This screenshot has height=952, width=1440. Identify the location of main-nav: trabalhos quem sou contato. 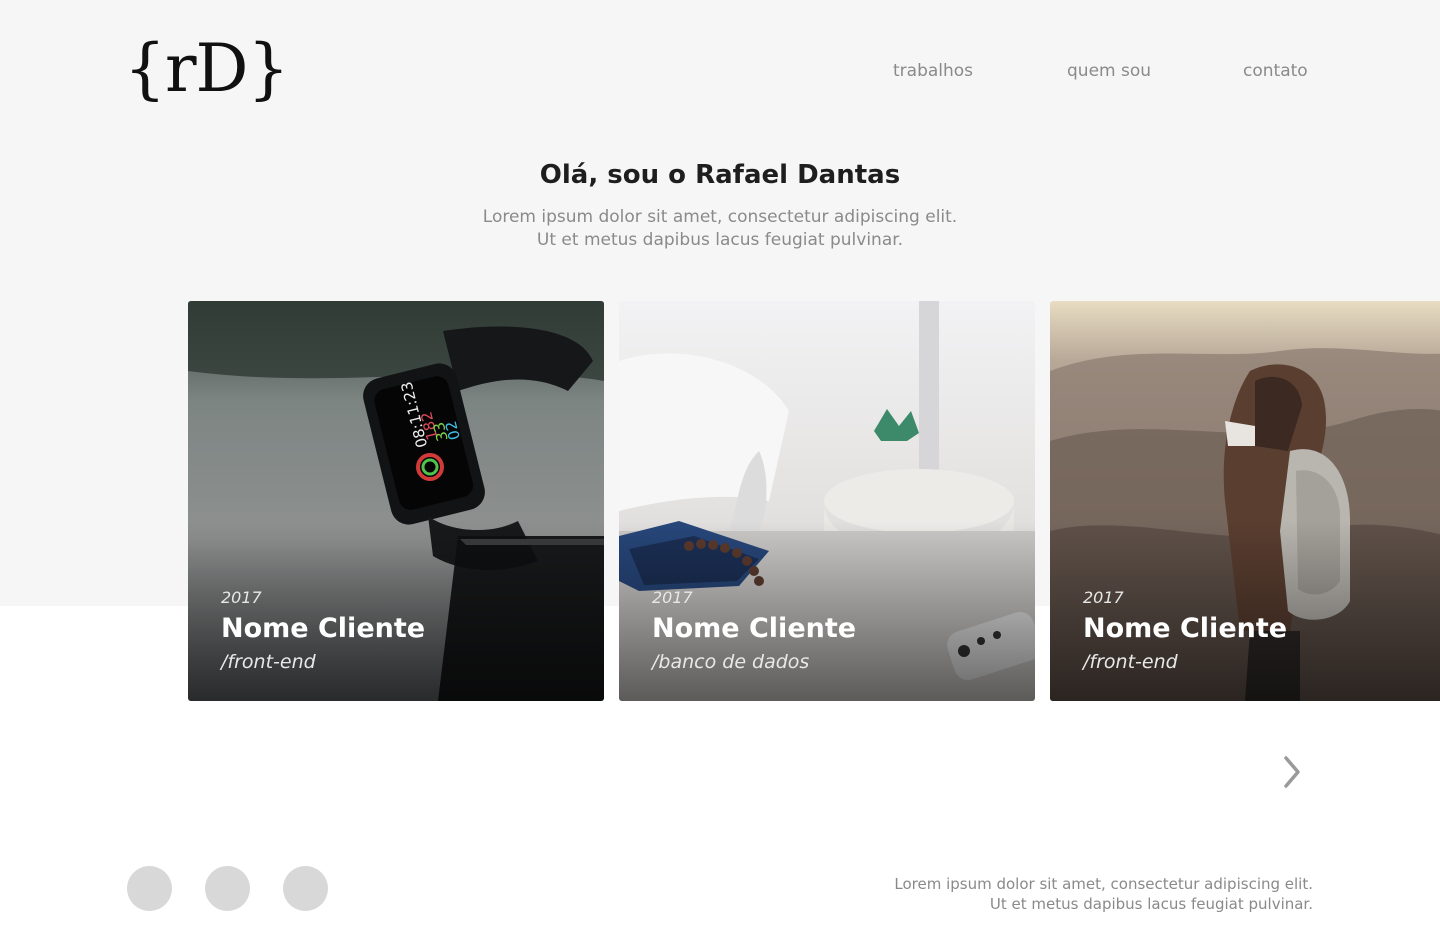
(720, 72).